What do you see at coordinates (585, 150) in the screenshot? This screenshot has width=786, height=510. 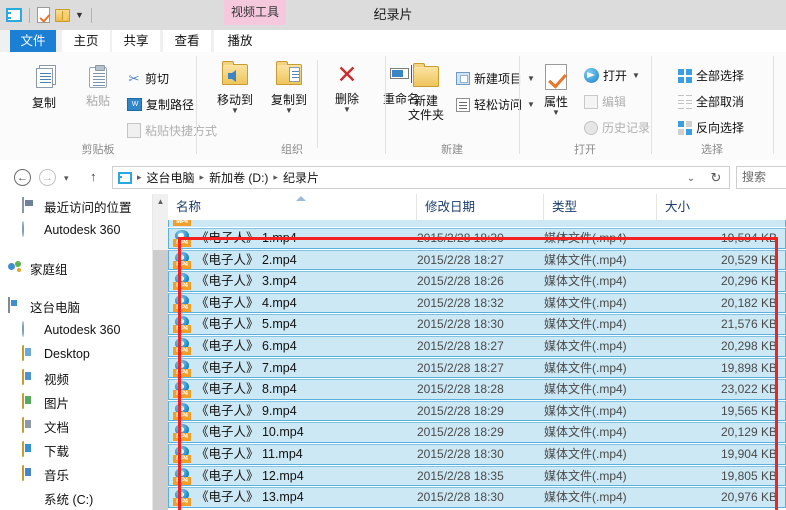 I see `group-label-open: 打开` at bounding box center [585, 150].